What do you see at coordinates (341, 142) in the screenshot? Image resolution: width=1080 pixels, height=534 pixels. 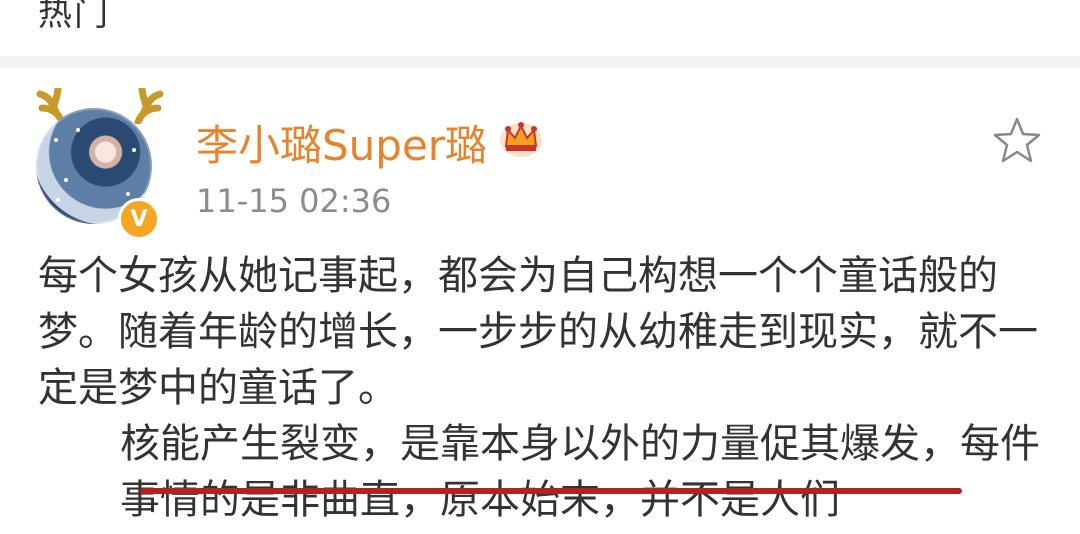 I see `username: 李小璐Super璐` at bounding box center [341, 142].